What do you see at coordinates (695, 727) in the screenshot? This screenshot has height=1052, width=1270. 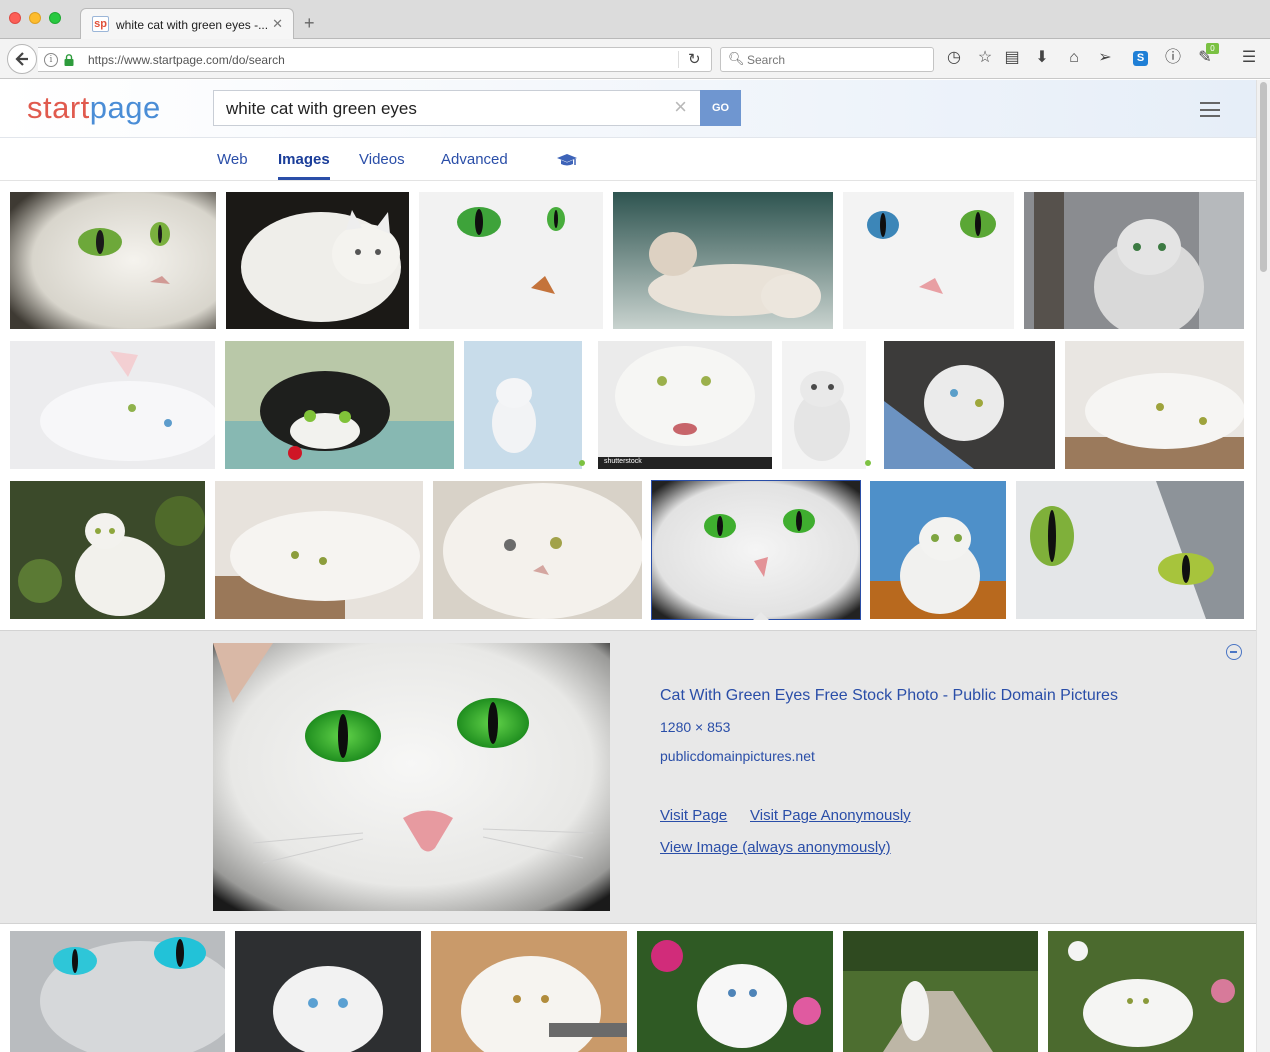 I see `preview-dimensions: 1280 × 853` at bounding box center [695, 727].